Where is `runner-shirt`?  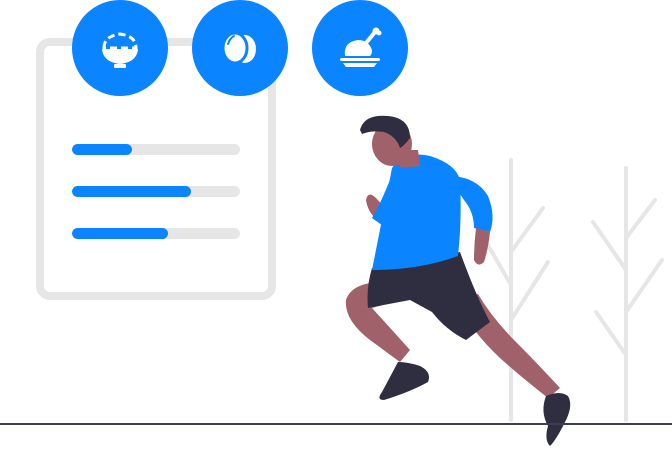
runner-shirt is located at coordinates (416, 212).